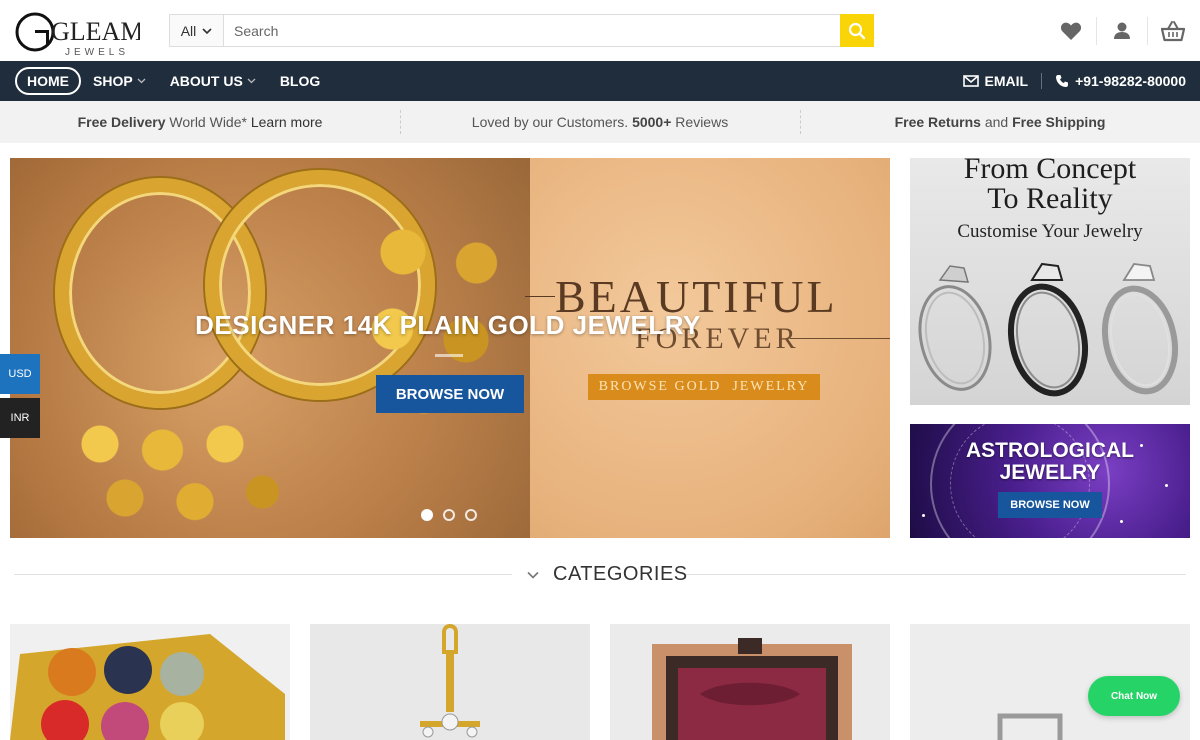 The height and width of the screenshot is (740, 1200). What do you see at coordinates (97, 52) in the screenshot?
I see `logo-subtext: JEWELS` at bounding box center [97, 52].